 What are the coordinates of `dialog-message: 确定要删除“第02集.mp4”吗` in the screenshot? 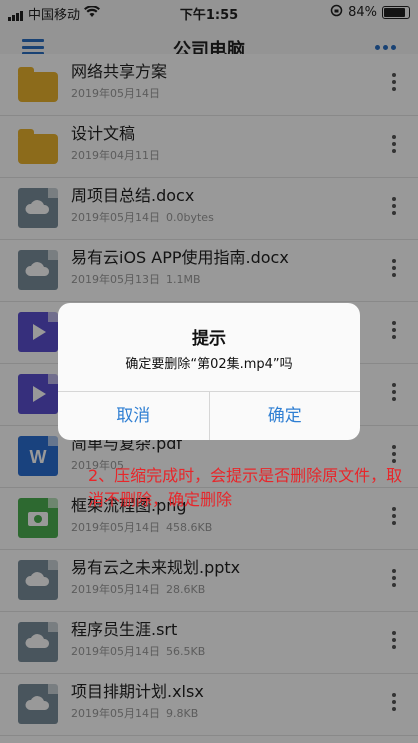 It's located at (209, 364).